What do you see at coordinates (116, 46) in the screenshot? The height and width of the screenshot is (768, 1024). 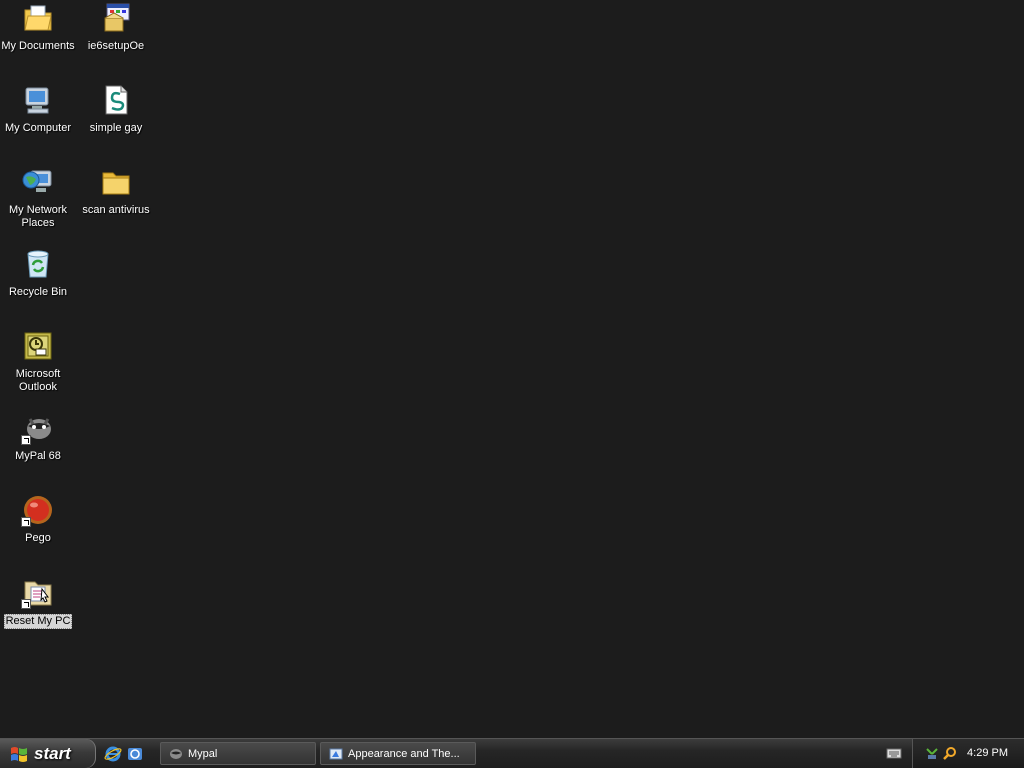 I see `icon-label: ie6setupOe` at bounding box center [116, 46].